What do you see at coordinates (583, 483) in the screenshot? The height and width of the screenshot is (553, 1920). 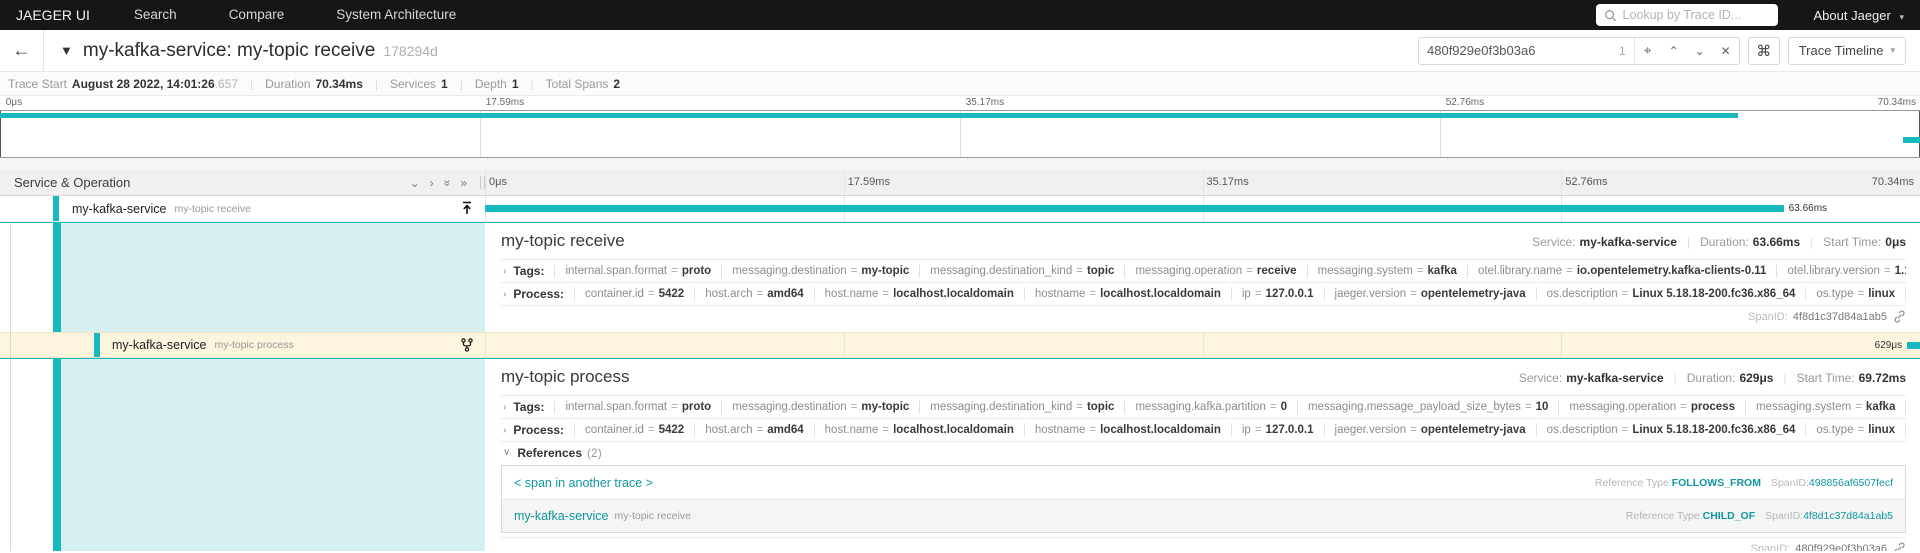 I see `reference-link: < span in another trace >` at bounding box center [583, 483].